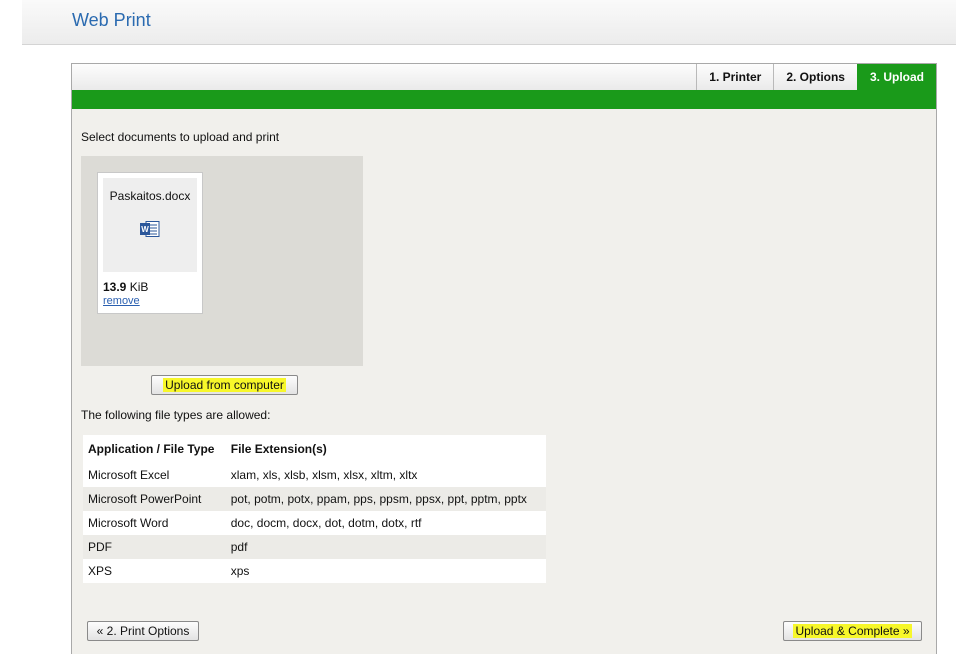  What do you see at coordinates (154, 475) in the screenshot?
I see `file-type-cell: Microsoft Excel` at bounding box center [154, 475].